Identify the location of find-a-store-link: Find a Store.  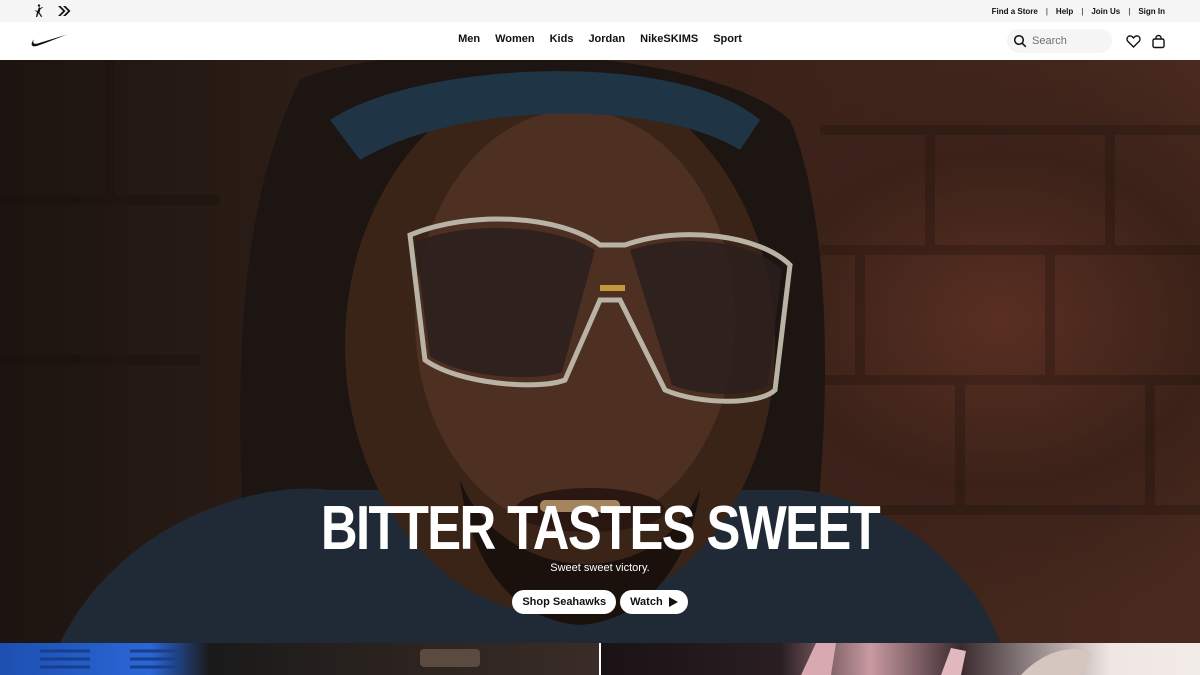
(1015, 11).